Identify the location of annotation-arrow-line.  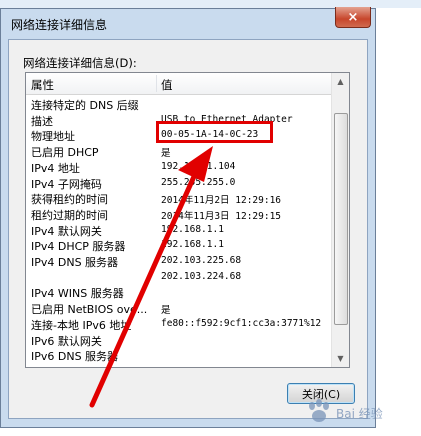
(144, 288).